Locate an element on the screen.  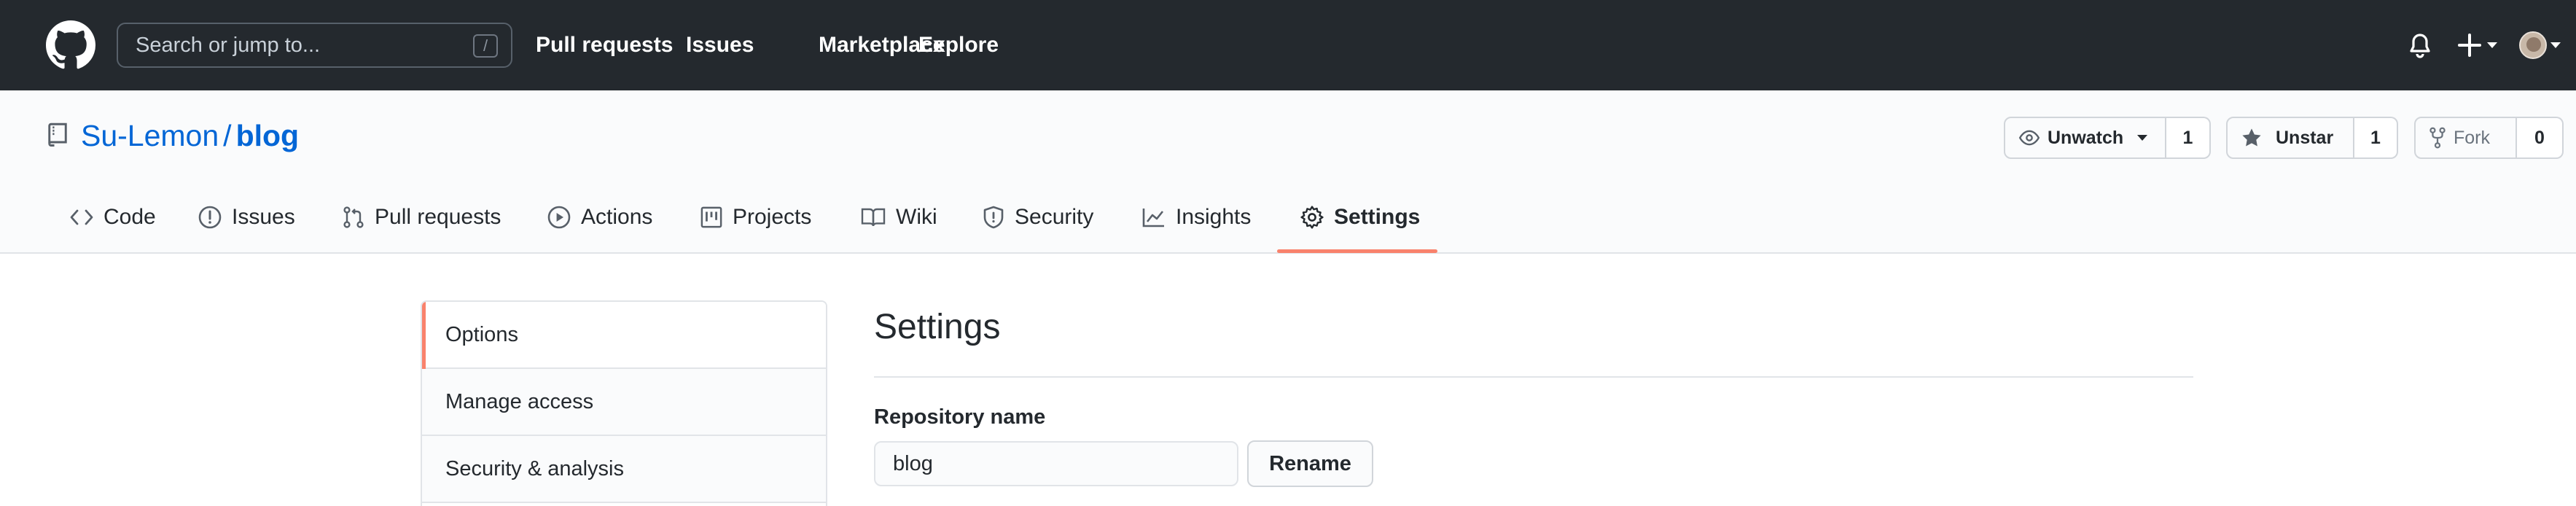
tab-security: Security is located at coordinates (1038, 218).